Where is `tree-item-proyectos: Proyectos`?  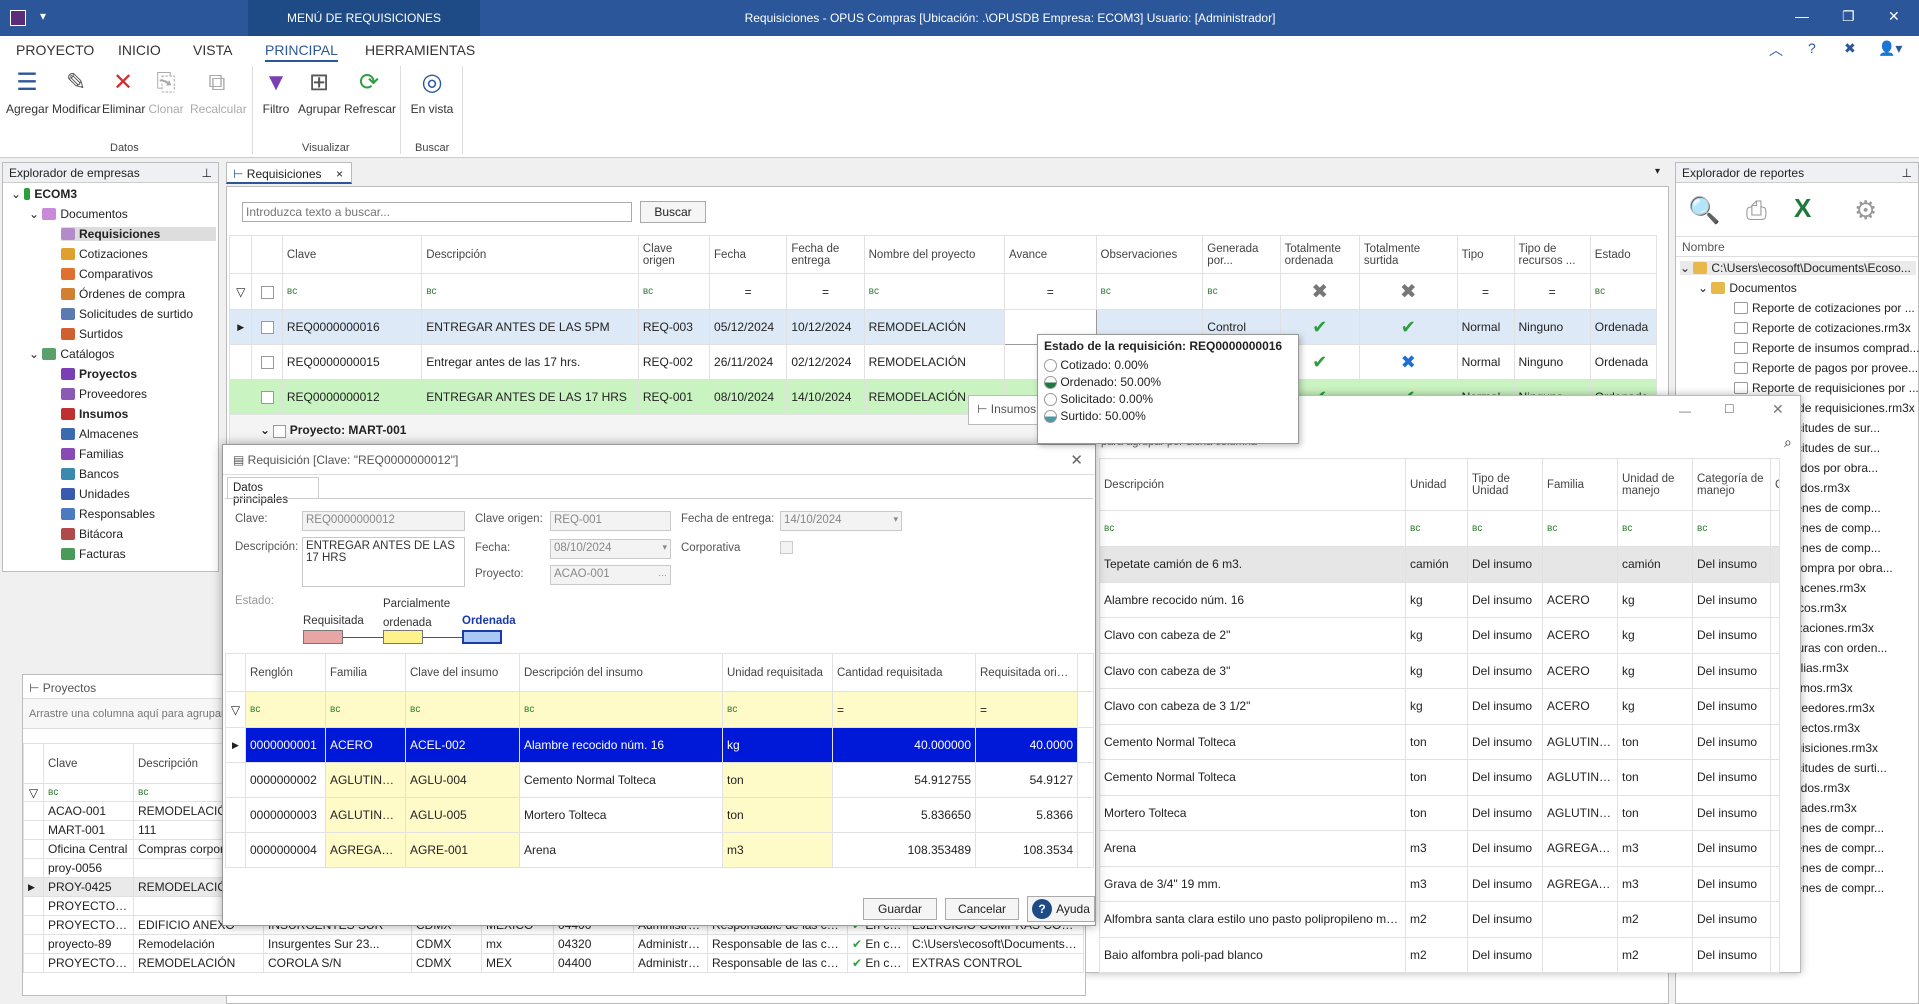 tree-item-proyectos: Proyectos is located at coordinates (99, 374).